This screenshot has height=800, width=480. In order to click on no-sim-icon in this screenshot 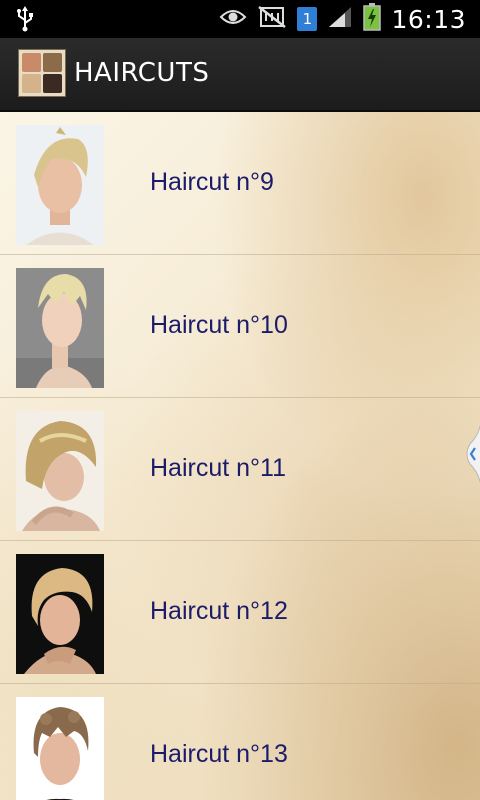, I will do `click(272, 19)`.